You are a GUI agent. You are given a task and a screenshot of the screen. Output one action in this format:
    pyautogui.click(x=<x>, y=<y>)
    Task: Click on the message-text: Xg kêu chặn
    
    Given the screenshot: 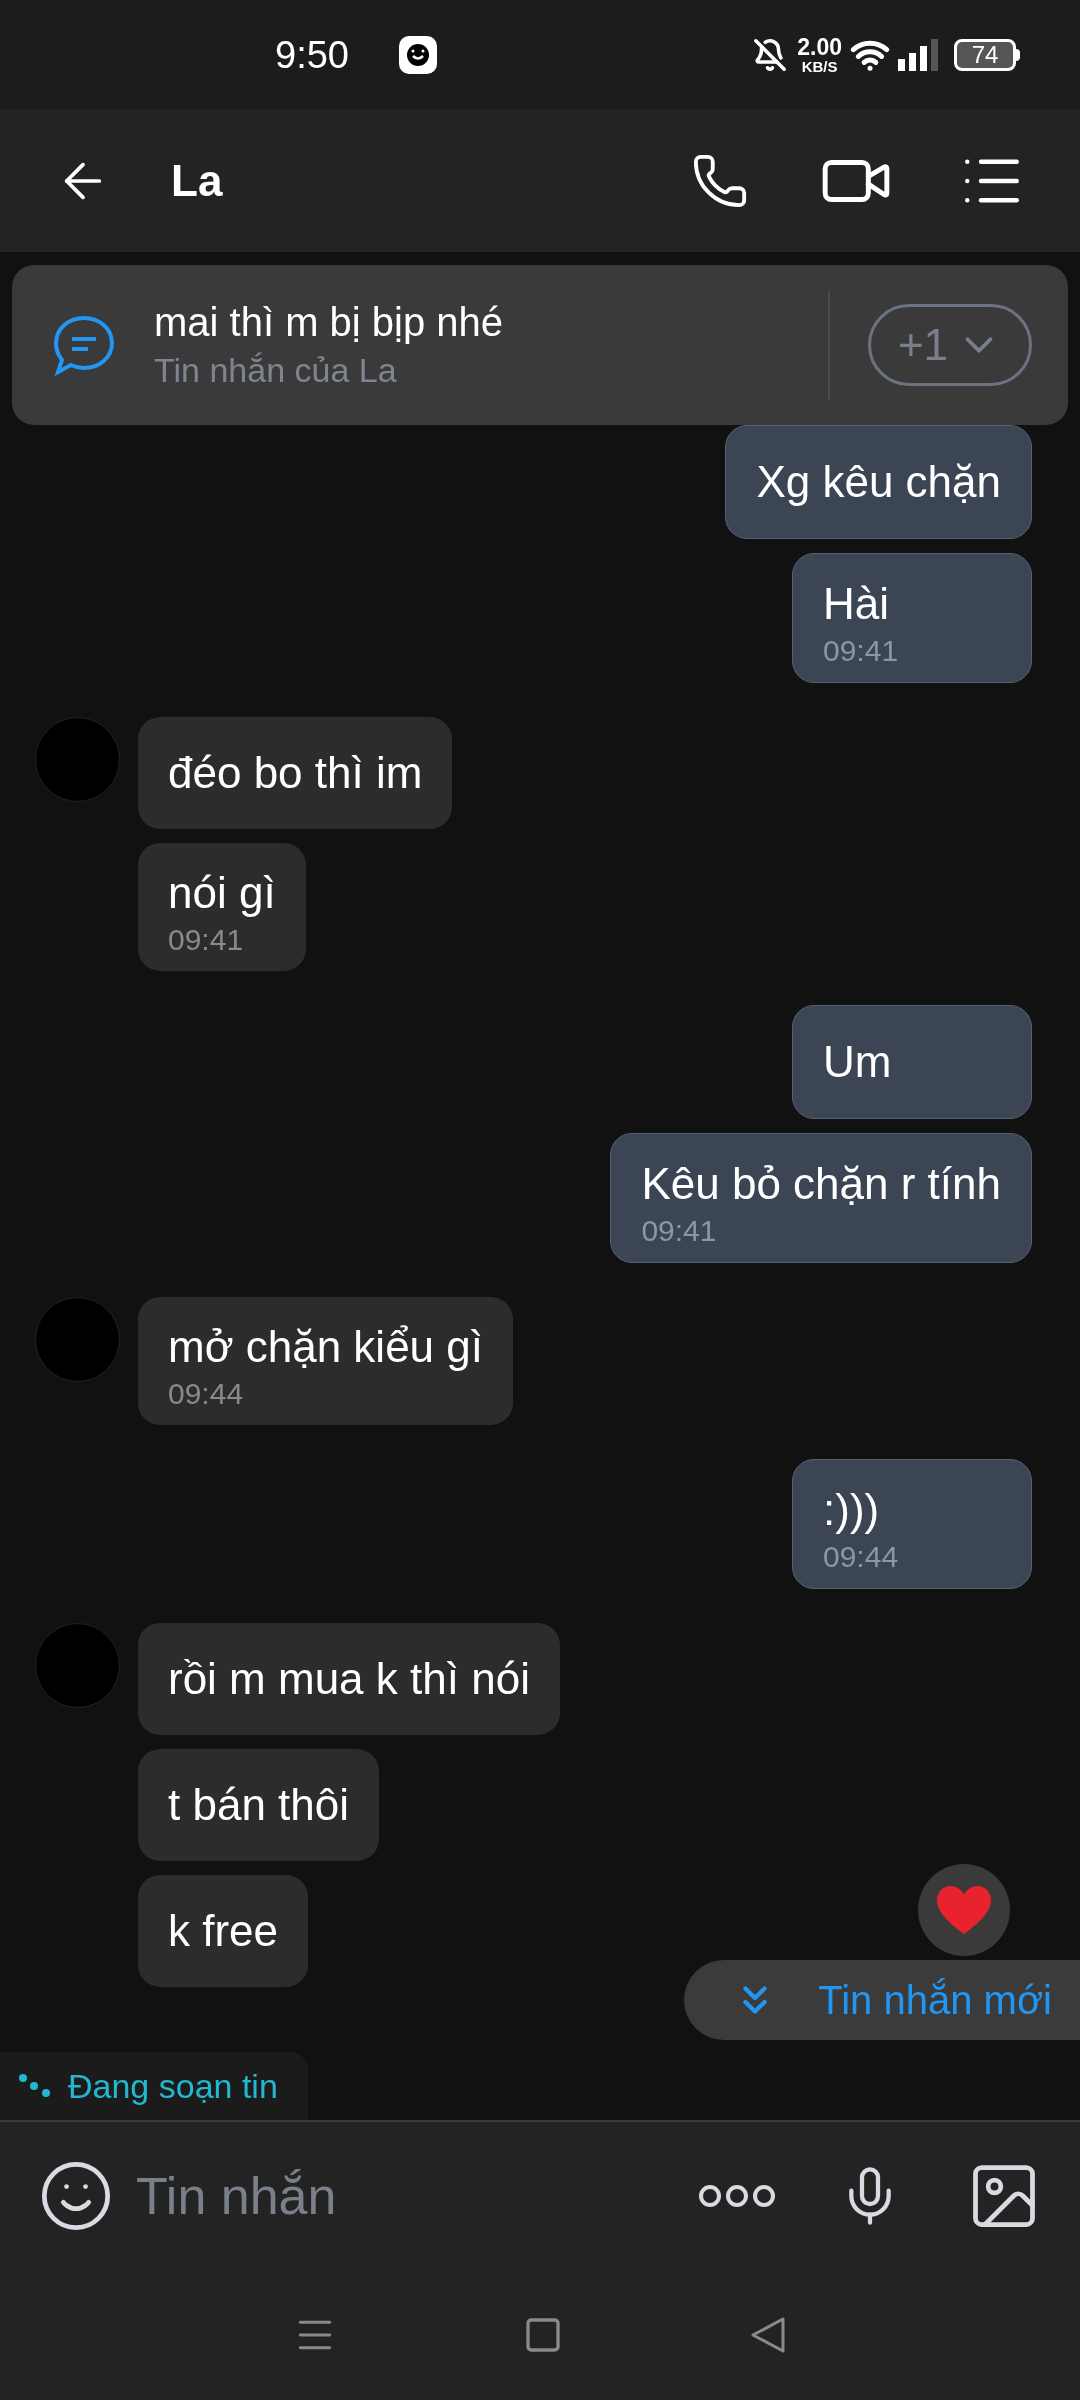 What is the action you would take?
    pyautogui.click(x=878, y=482)
    